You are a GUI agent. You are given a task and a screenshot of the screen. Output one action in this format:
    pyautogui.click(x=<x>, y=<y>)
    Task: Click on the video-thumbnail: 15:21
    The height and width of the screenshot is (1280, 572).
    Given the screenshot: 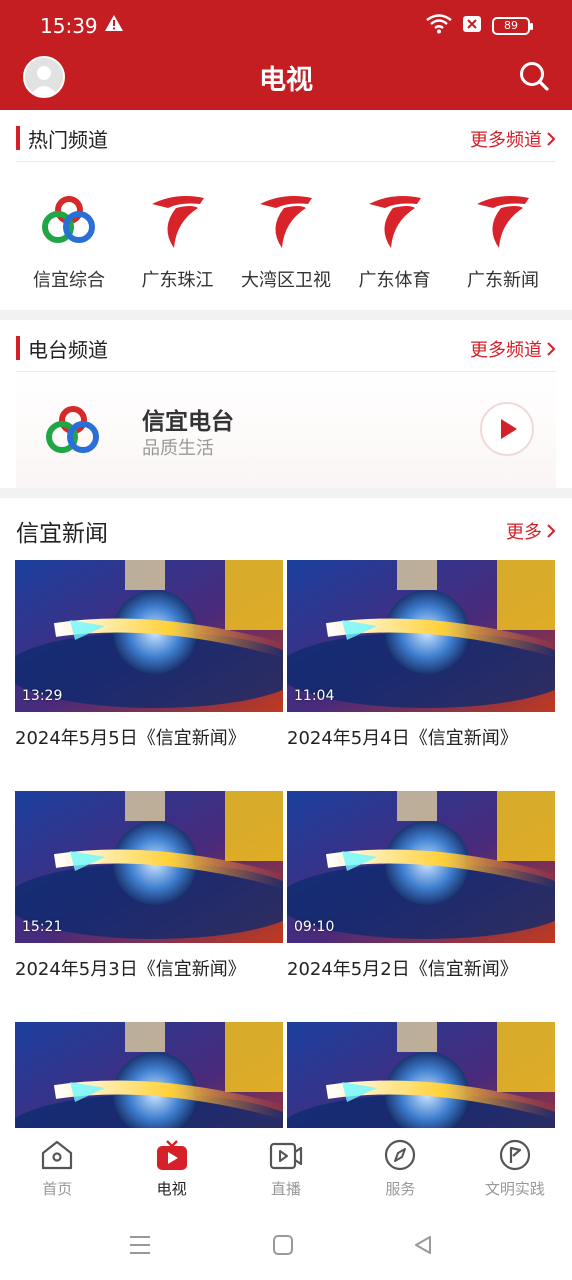 What is the action you would take?
    pyautogui.click(x=149, y=867)
    